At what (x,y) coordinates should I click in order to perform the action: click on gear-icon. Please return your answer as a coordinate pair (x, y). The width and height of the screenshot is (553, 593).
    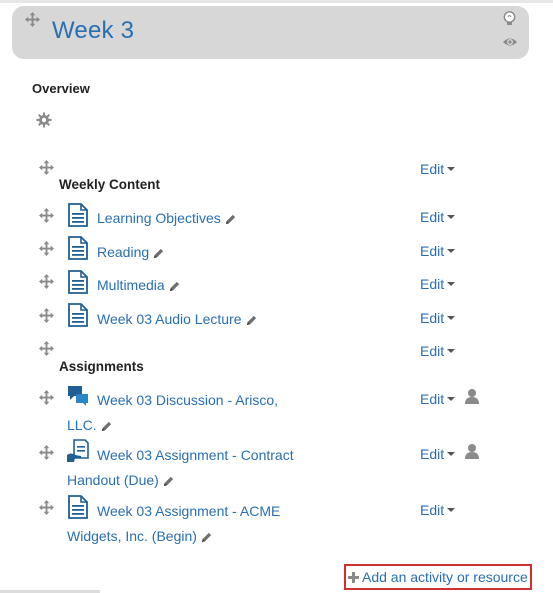
    Looking at the image, I should click on (44, 120).